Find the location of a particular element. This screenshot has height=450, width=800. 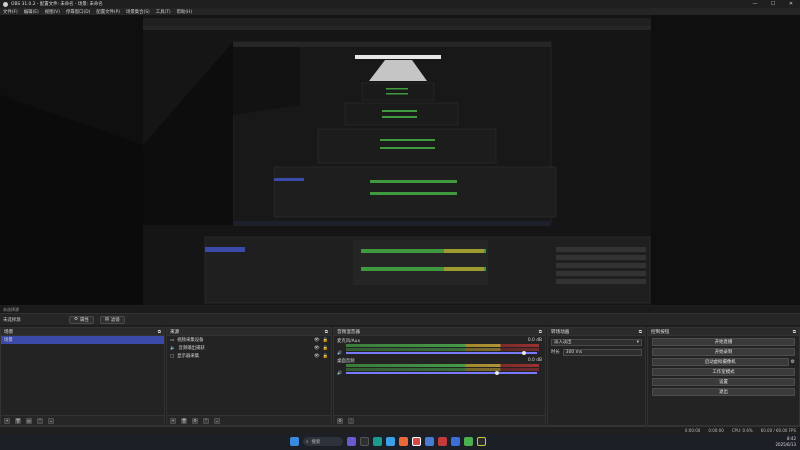

title-bar: OBS 31.0.2 - 配置文件: 未命名 - 场景: 未命名 — ☐ ✕ is located at coordinates (400, 4).